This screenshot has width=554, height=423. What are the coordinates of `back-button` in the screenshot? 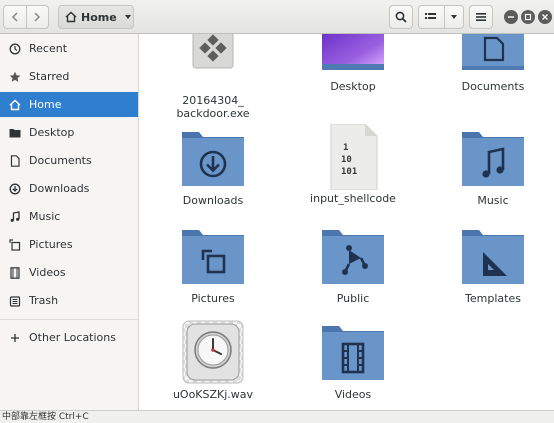 It's located at (15, 17).